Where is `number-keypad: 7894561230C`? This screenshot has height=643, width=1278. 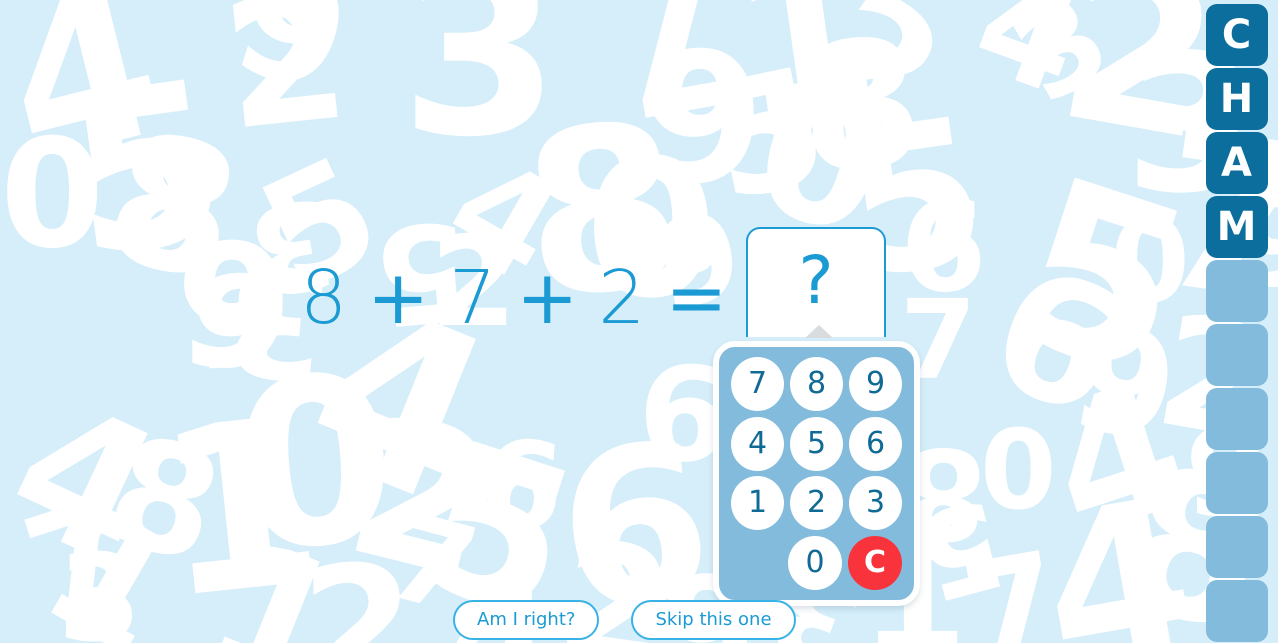 number-keypad: 7894561230C is located at coordinates (816, 473).